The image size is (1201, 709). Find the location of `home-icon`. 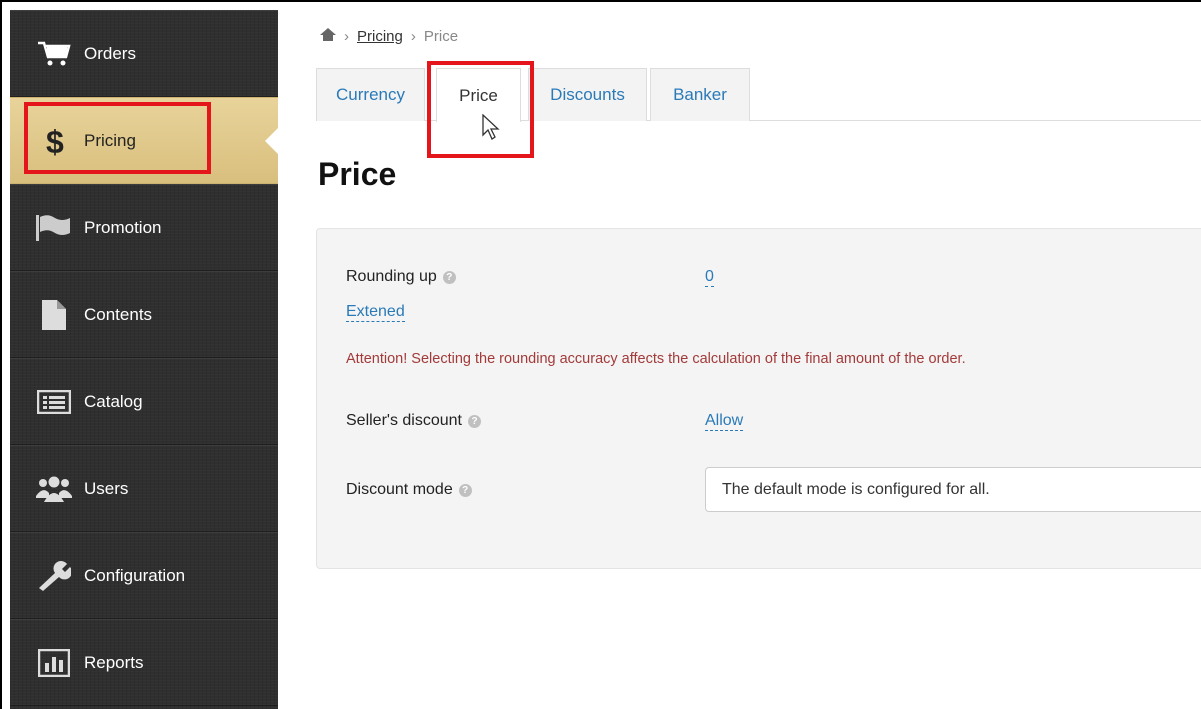

home-icon is located at coordinates (328, 36).